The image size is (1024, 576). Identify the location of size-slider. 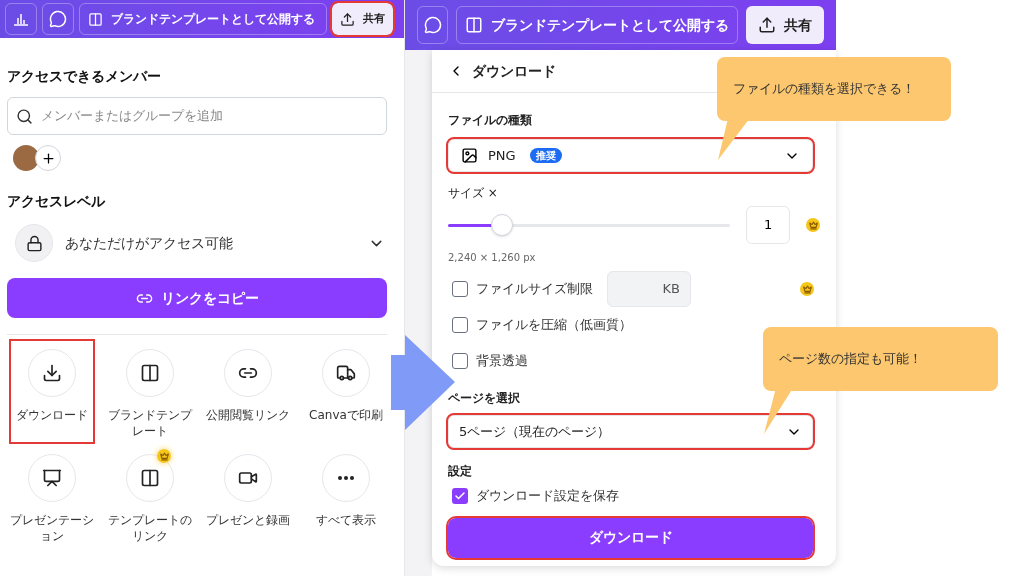
(589, 225).